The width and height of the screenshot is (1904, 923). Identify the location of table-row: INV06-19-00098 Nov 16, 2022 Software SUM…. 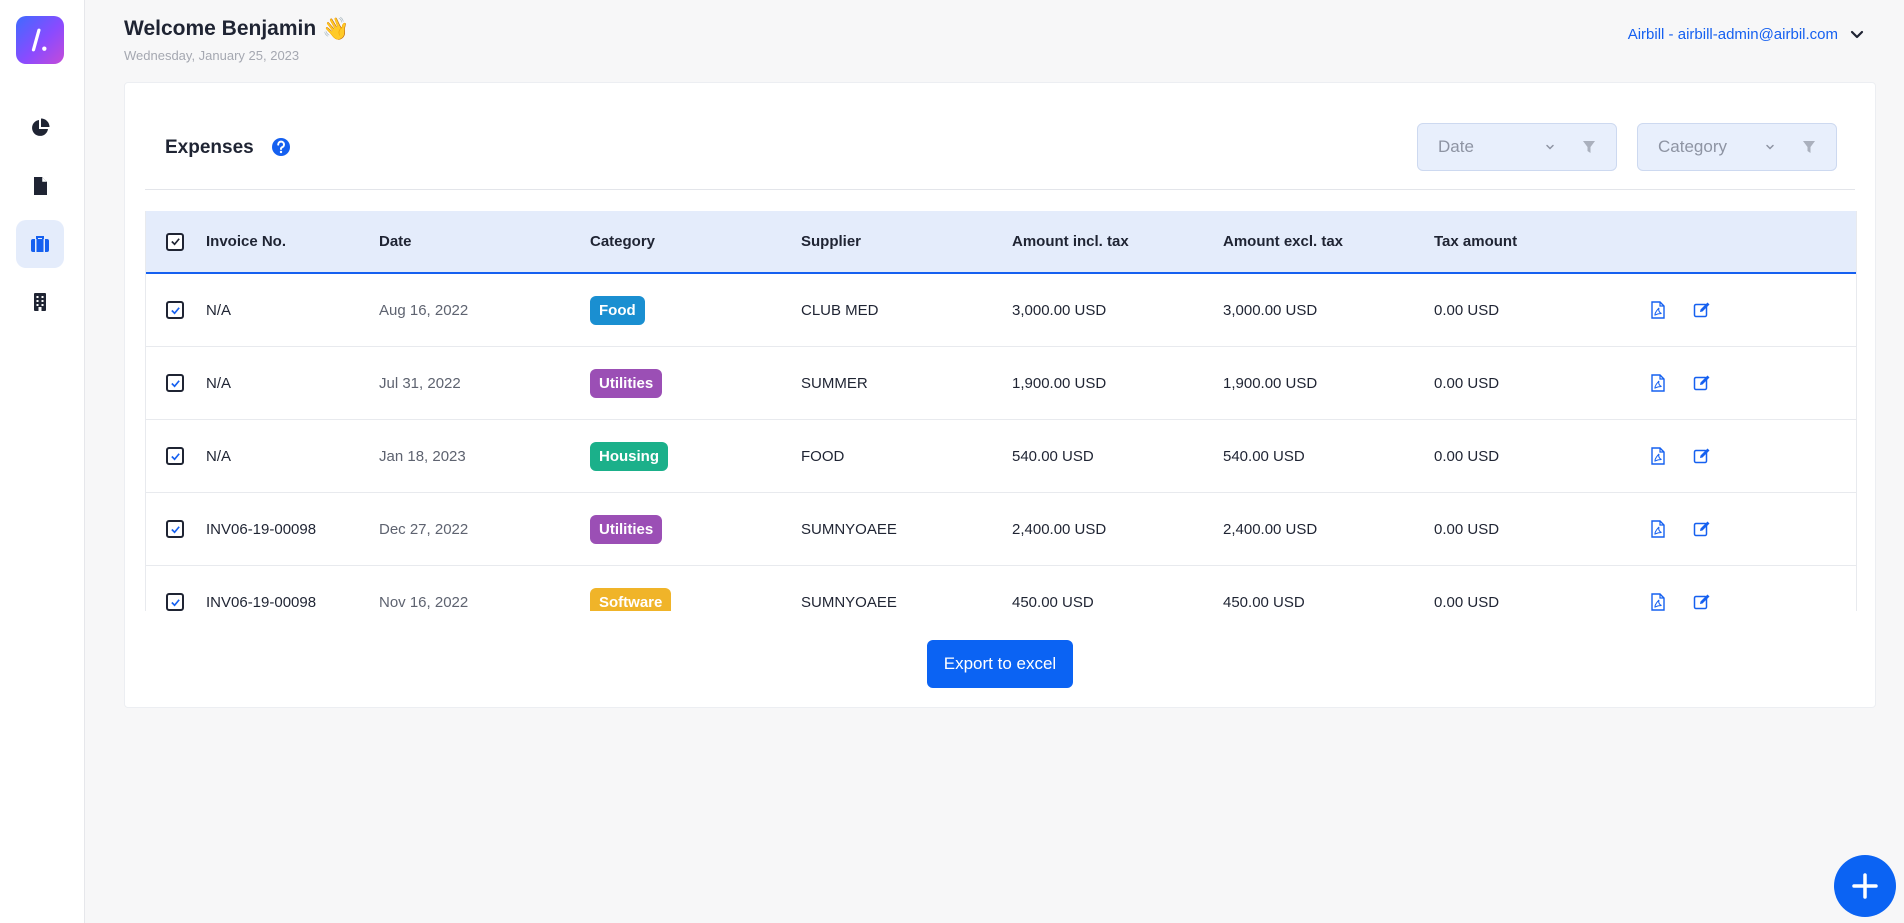
(1001, 588).